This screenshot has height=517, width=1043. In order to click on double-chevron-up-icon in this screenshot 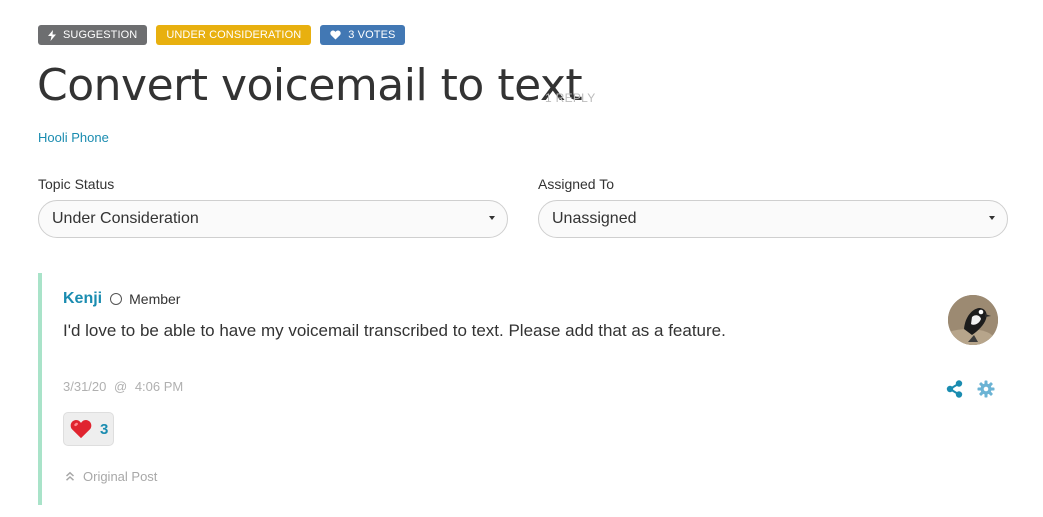, I will do `click(70, 476)`.